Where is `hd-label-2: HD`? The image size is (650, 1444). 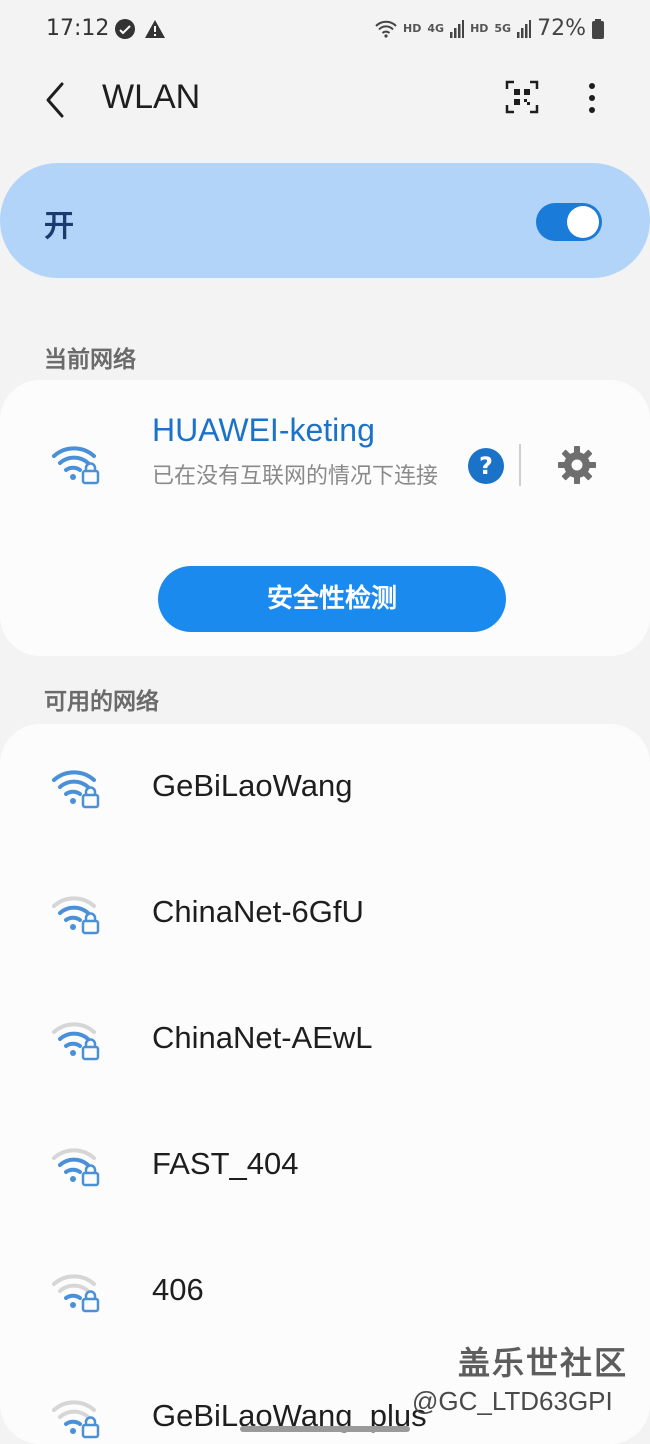 hd-label-2: HD is located at coordinates (479, 28).